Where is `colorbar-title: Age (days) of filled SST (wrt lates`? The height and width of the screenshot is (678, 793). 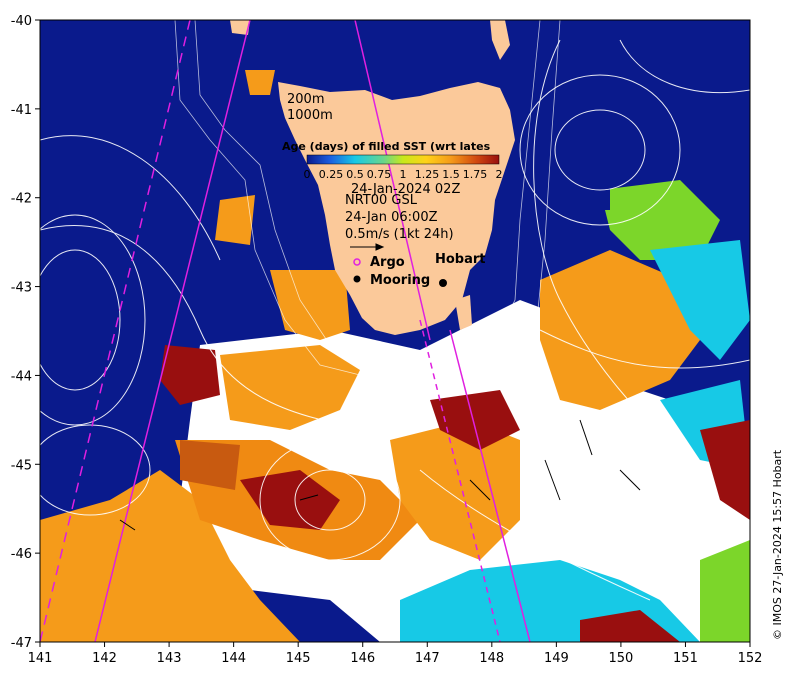 colorbar-title: Age (days) of filled SST (wrt lates is located at coordinates (386, 146).